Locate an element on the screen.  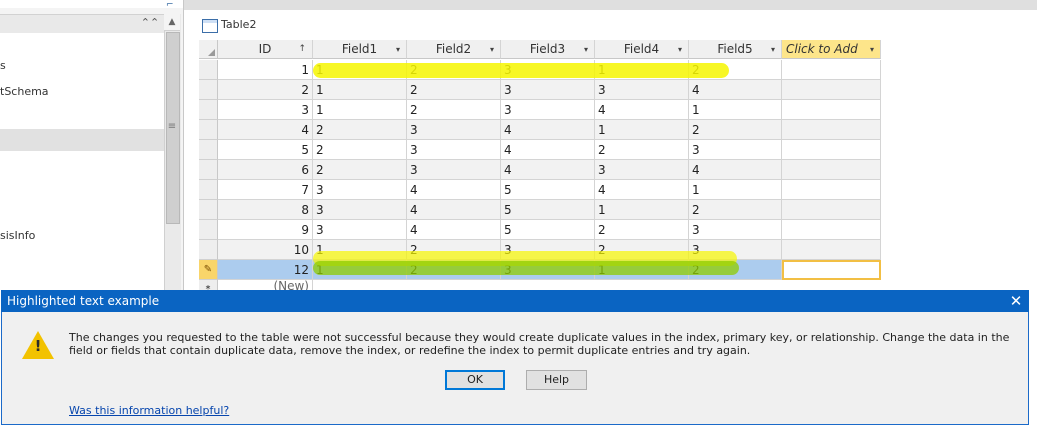
table-cell: 10 is located at coordinates (265, 250).